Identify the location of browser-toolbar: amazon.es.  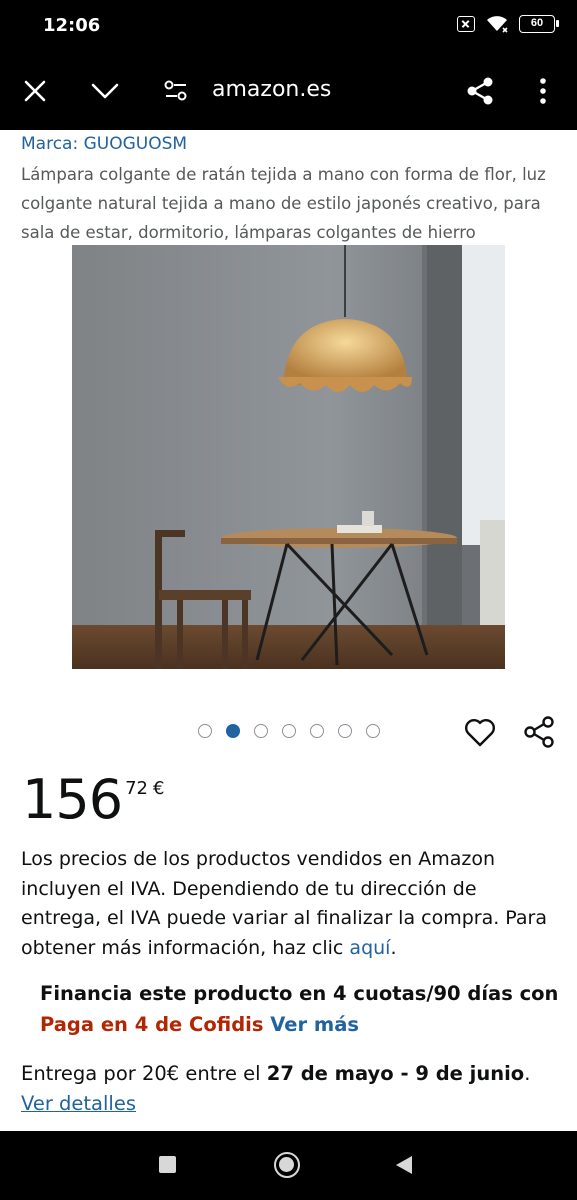
(288, 91).